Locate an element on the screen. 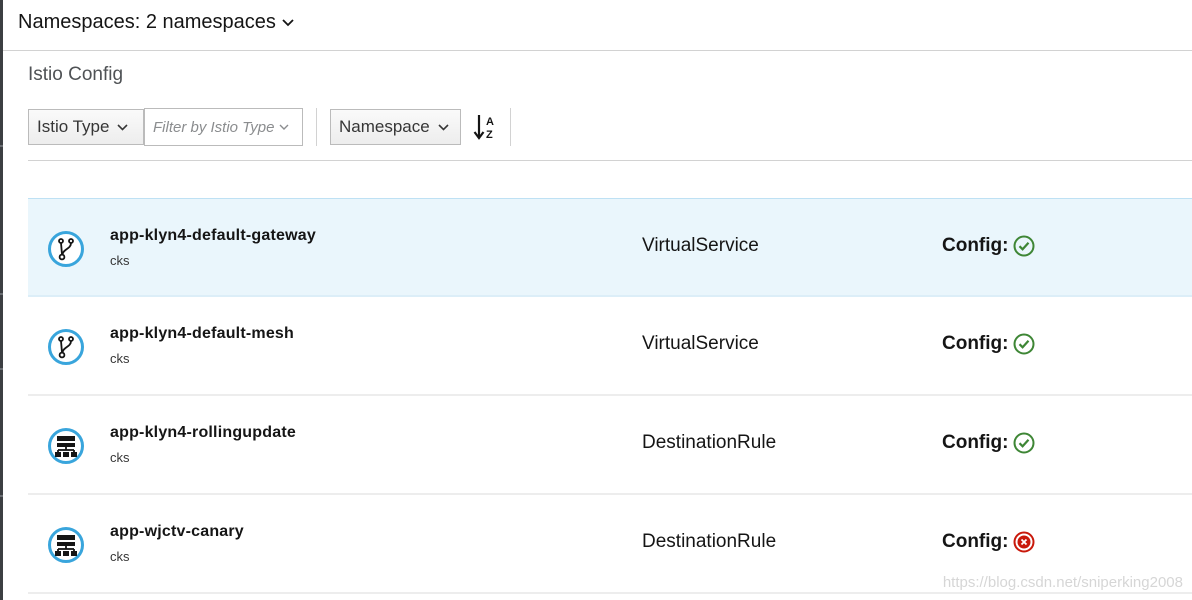 The image size is (1192, 600). config-name: app-klyn4-rollingupdate is located at coordinates (203, 433).